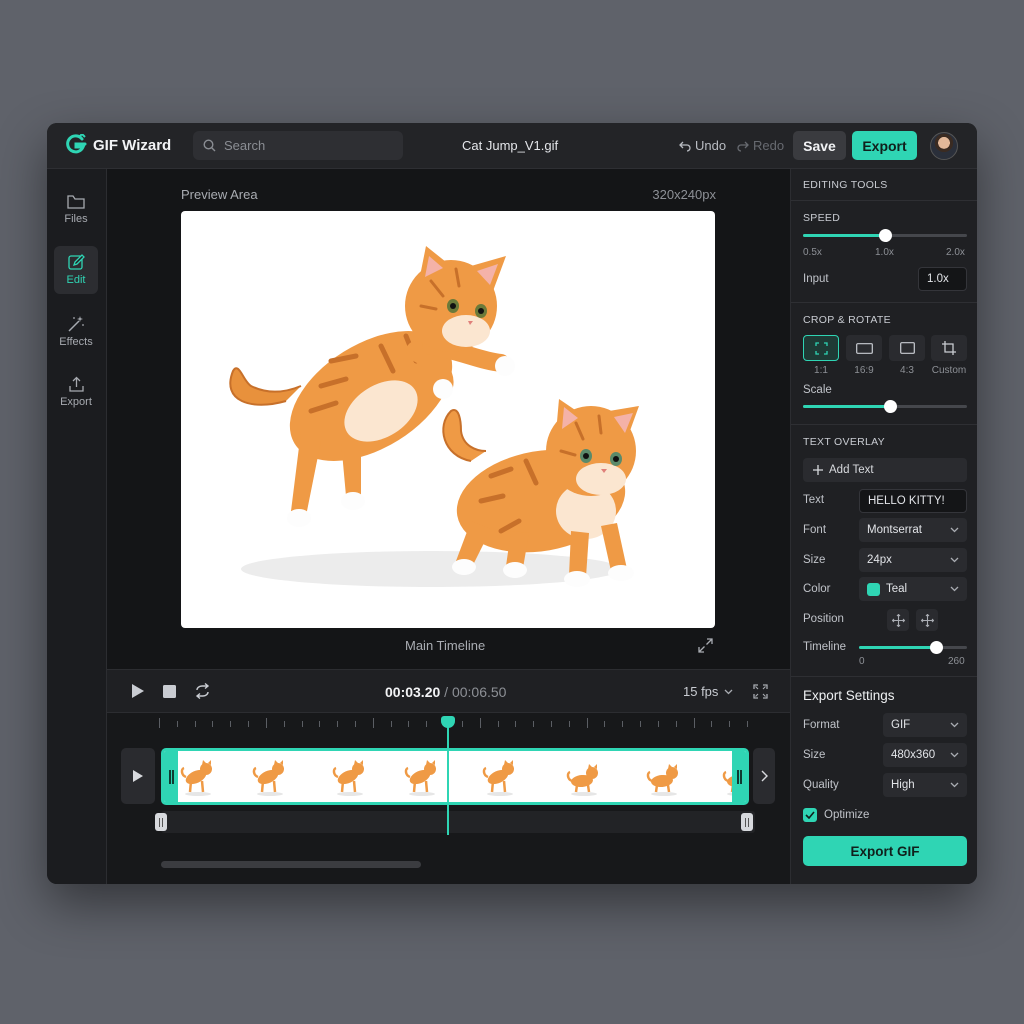 The width and height of the screenshot is (1024, 1024). I want to click on timeline-scrollbar, so click(291, 864).